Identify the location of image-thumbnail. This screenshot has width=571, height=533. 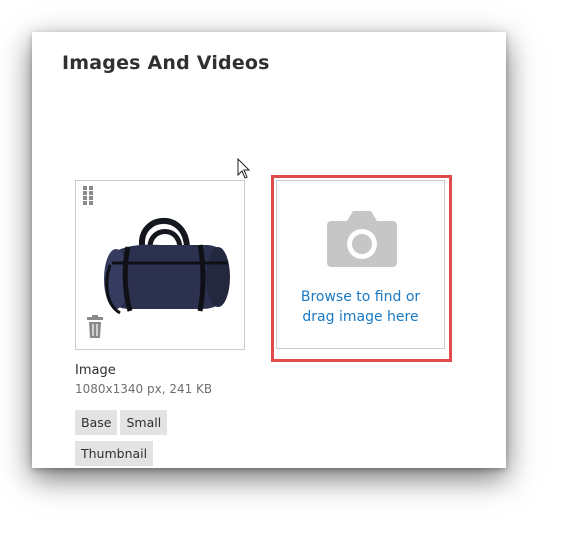
(160, 265).